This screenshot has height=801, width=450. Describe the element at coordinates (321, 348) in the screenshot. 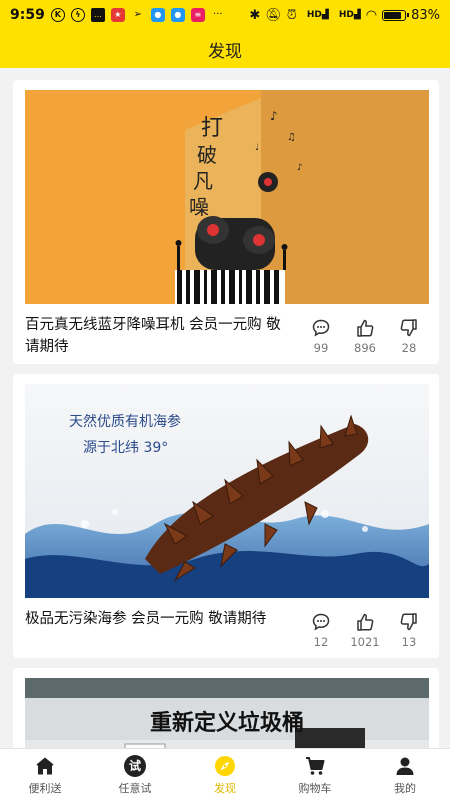

I see `comment-count: 99` at that location.